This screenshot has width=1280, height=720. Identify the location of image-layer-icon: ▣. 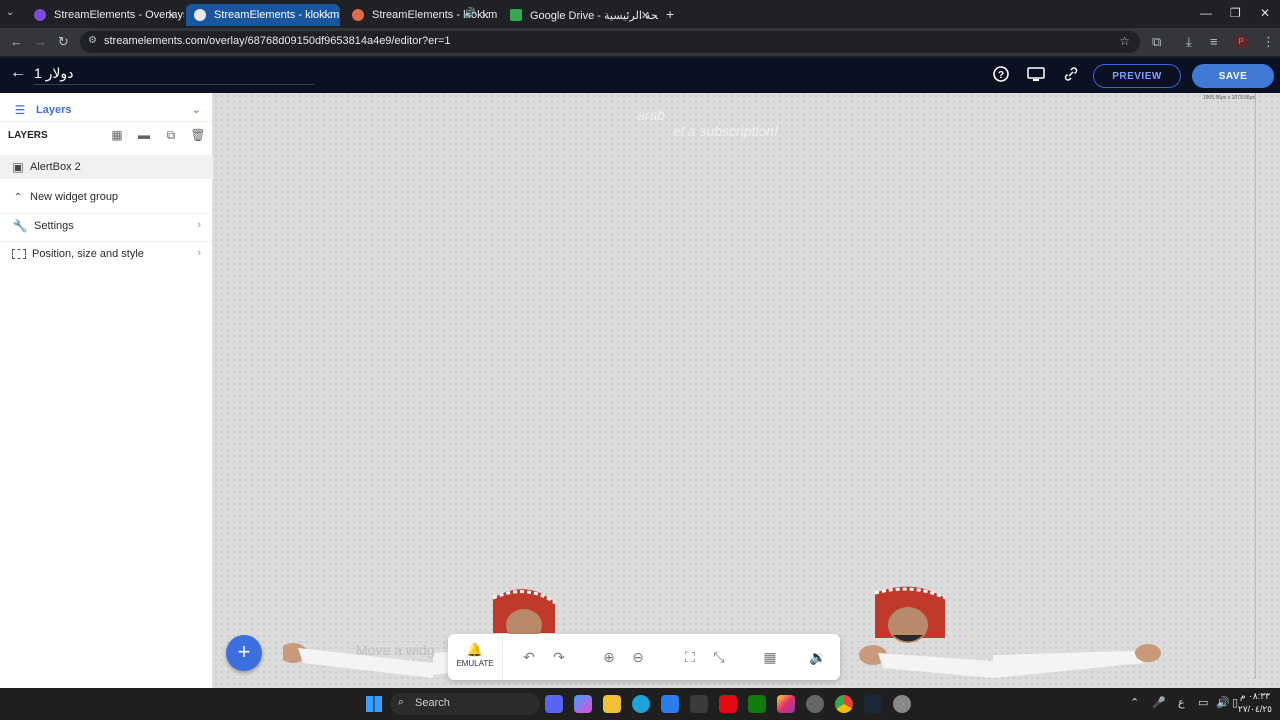
(18, 167).